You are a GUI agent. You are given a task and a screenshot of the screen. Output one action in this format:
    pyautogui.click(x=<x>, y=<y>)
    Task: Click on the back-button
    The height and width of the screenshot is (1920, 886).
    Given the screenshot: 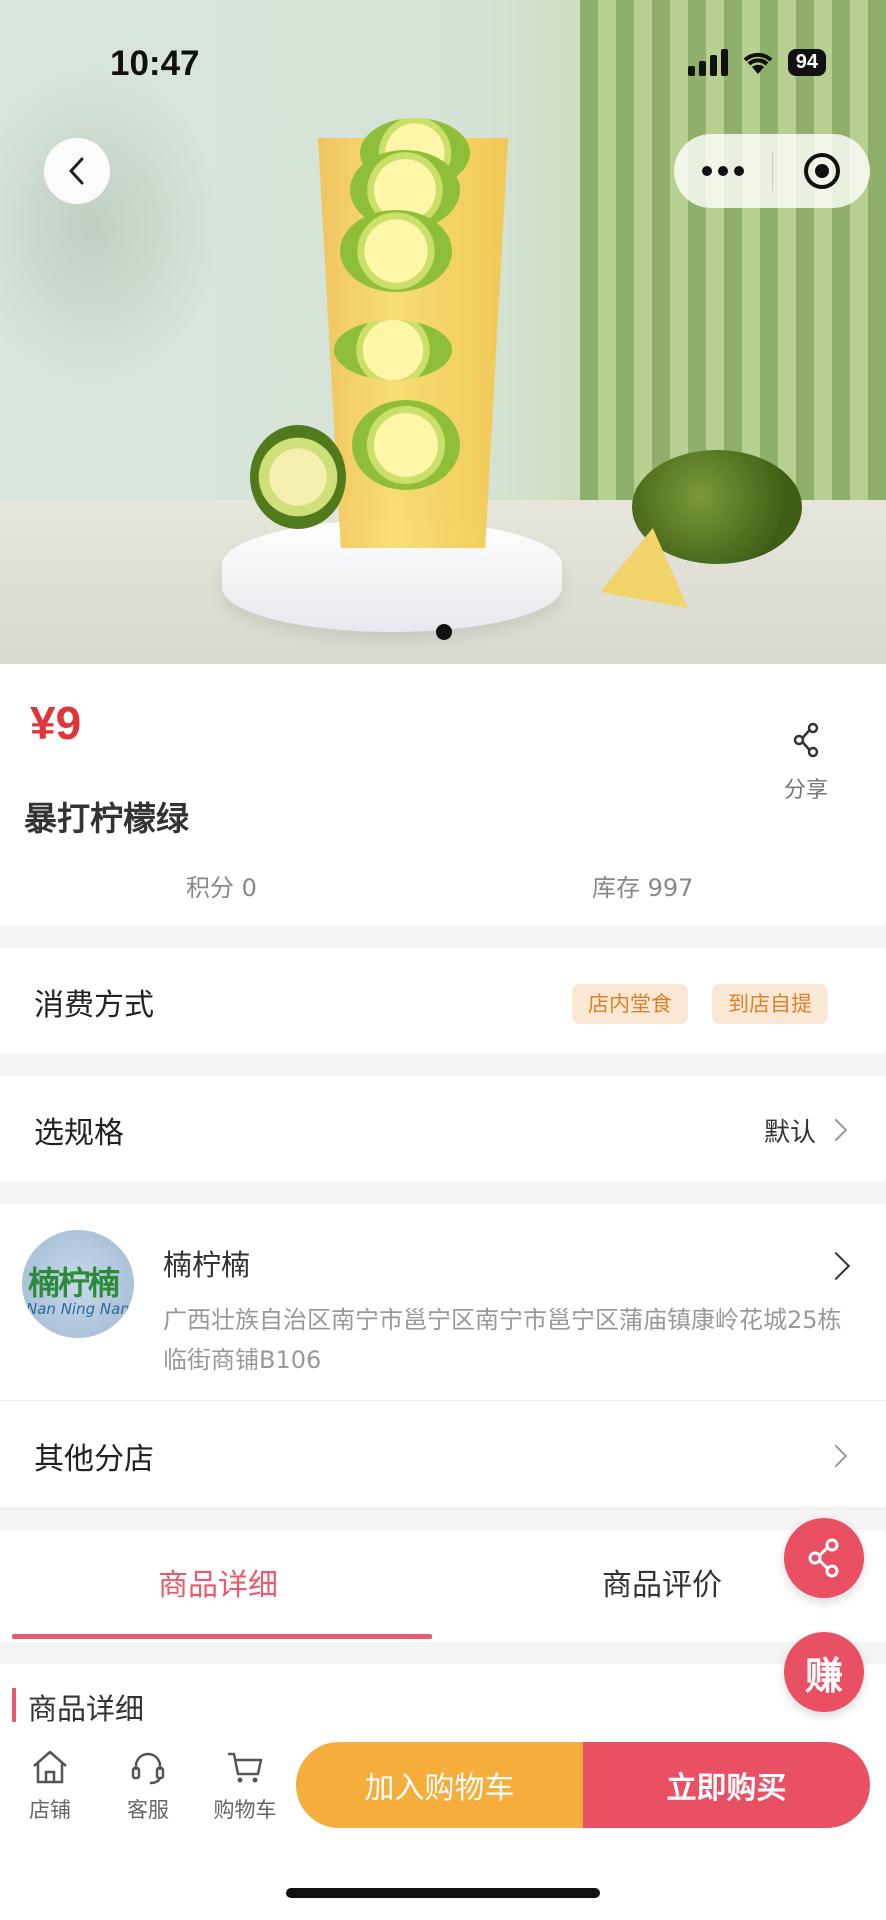 What is the action you would take?
    pyautogui.click(x=77, y=171)
    